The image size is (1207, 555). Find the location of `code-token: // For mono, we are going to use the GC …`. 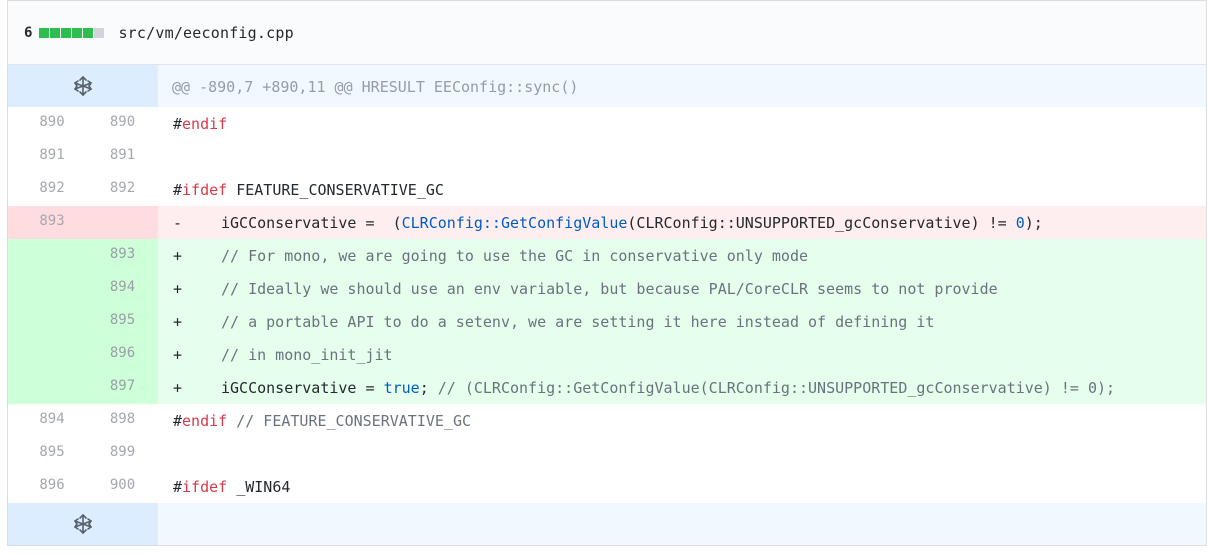

code-token: // For mono, we are going to use the GC … is located at coordinates (514, 256).